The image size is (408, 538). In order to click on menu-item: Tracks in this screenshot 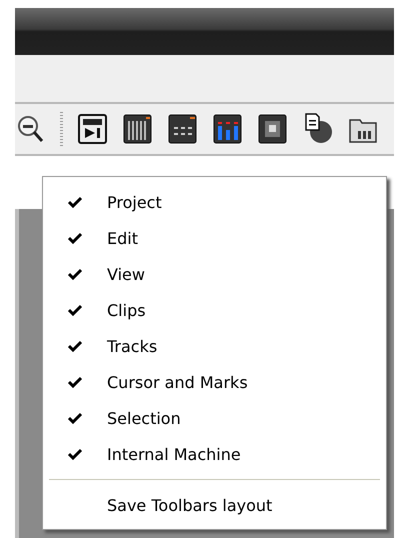, I will do `click(132, 346)`.